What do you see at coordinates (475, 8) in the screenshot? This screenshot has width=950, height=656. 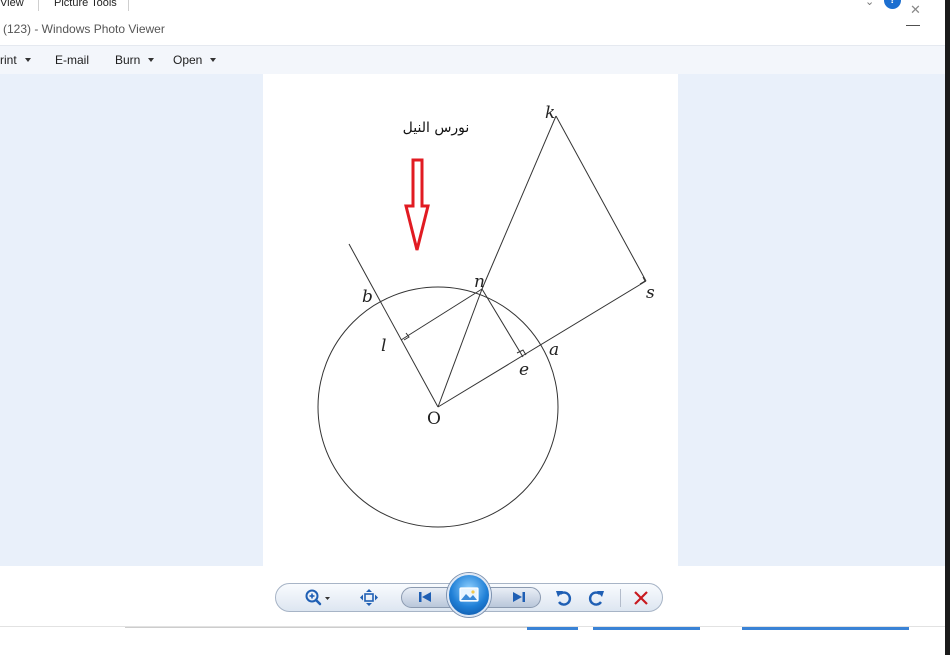 I see `background-window-tabs: View Picture Tools ⌄ ? ✕` at bounding box center [475, 8].